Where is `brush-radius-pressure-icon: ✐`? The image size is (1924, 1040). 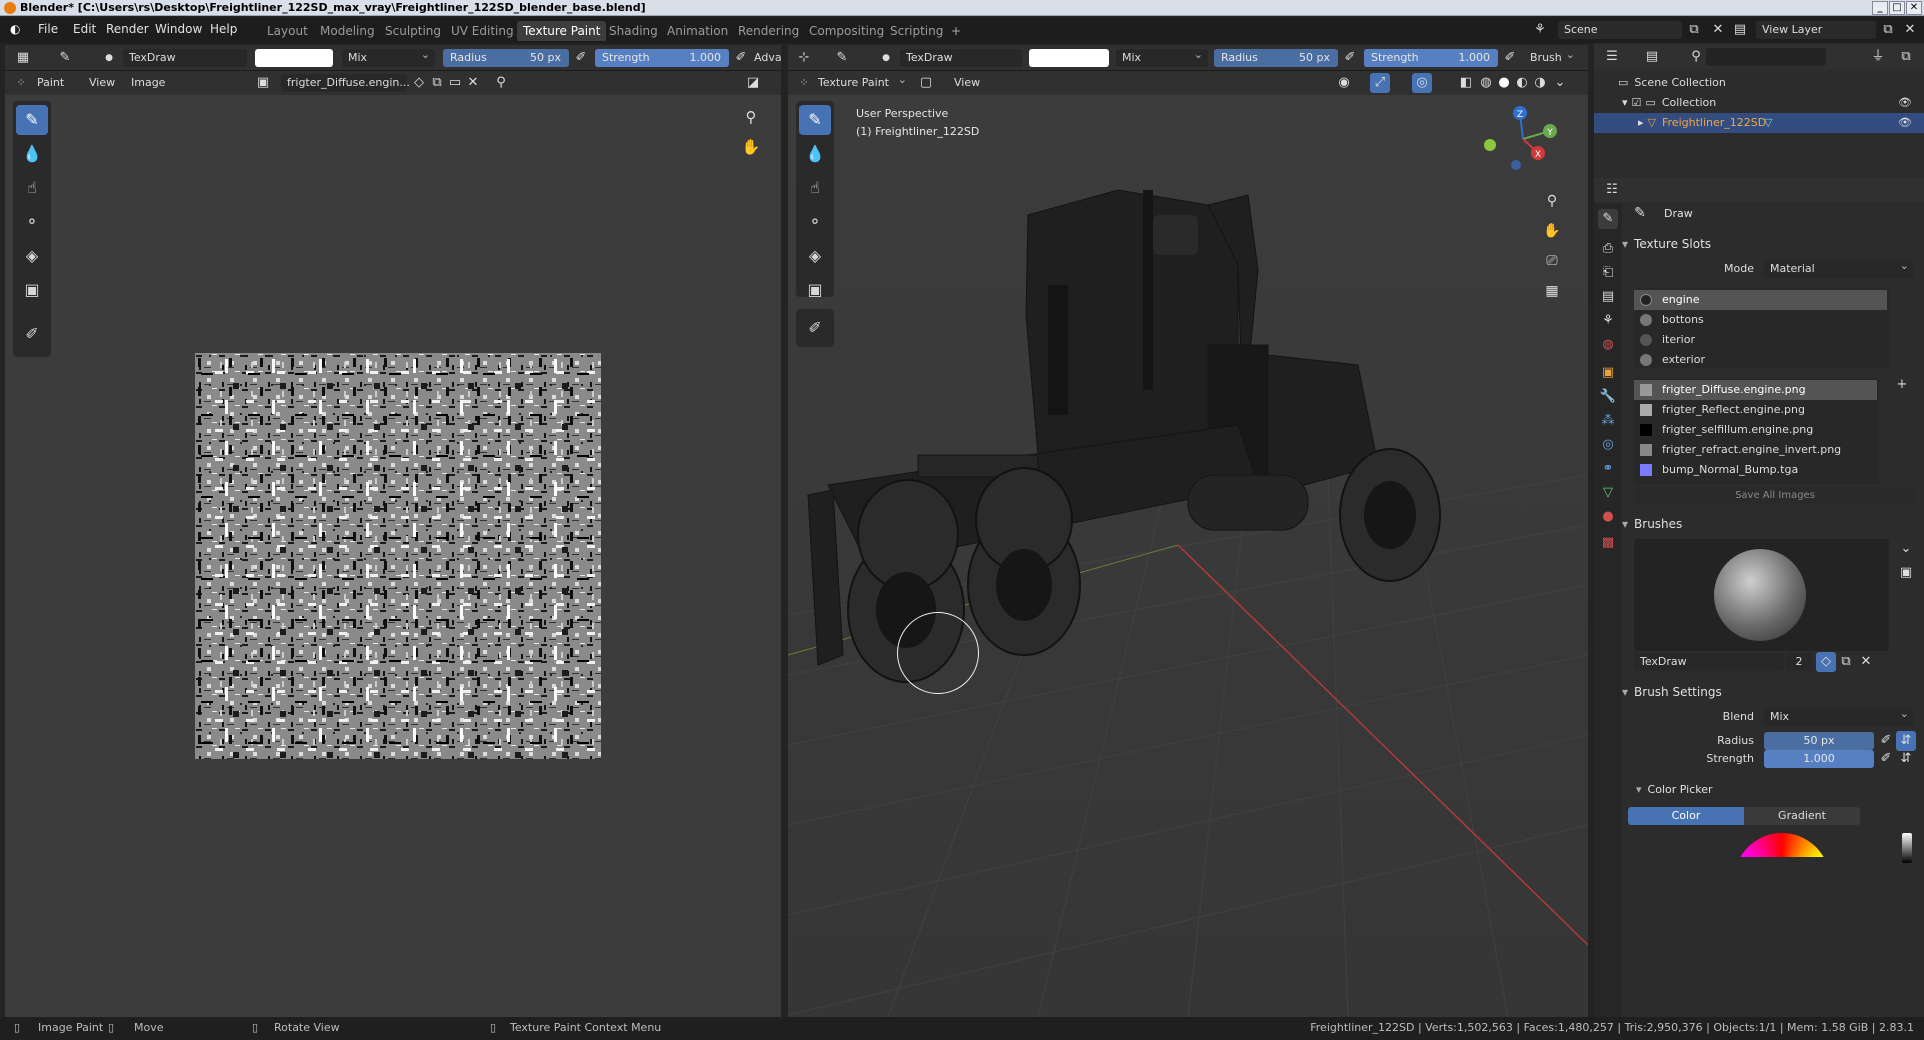 brush-radius-pressure-icon: ✐ is located at coordinates (1886, 741).